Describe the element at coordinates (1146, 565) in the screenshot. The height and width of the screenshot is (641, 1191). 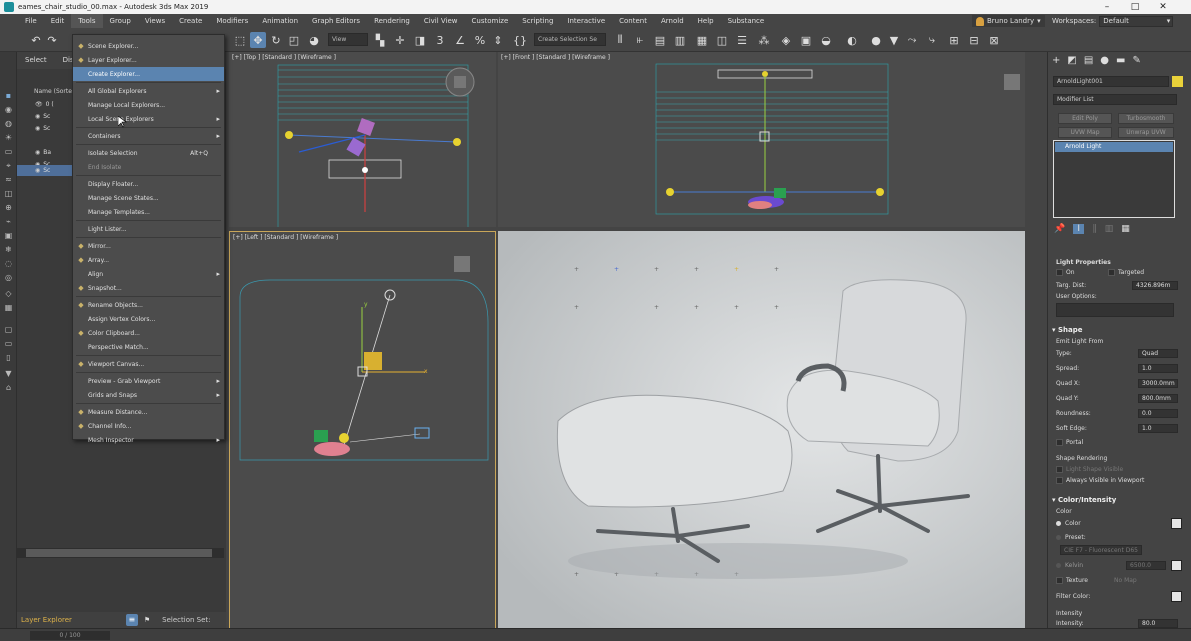
I see `kelvin-spinner: 6500.0` at that location.